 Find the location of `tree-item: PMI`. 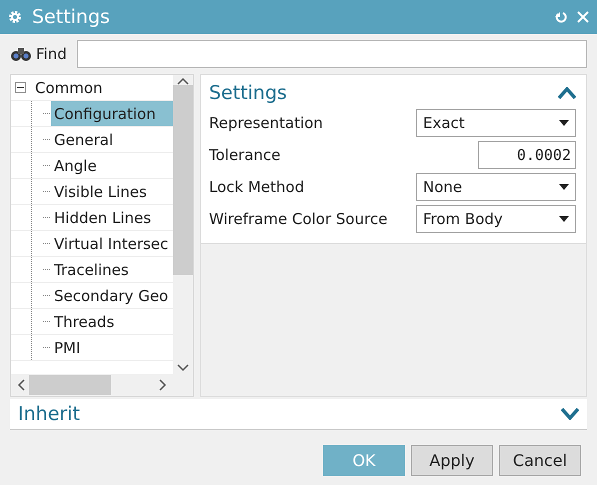

tree-item: PMI is located at coordinates (112, 347).